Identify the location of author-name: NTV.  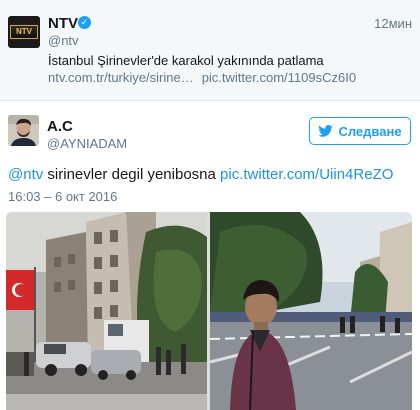
(63, 23).